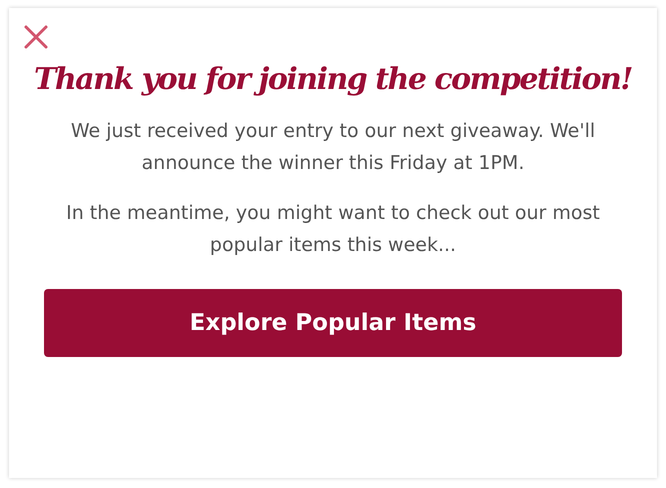 This screenshot has height=488, width=666. I want to click on dialog-title: Thank you for joining the competition!, so click(333, 79).